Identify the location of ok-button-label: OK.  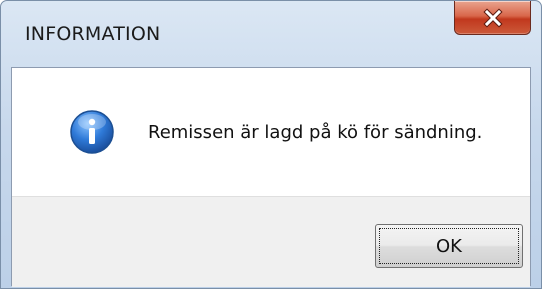
(449, 246).